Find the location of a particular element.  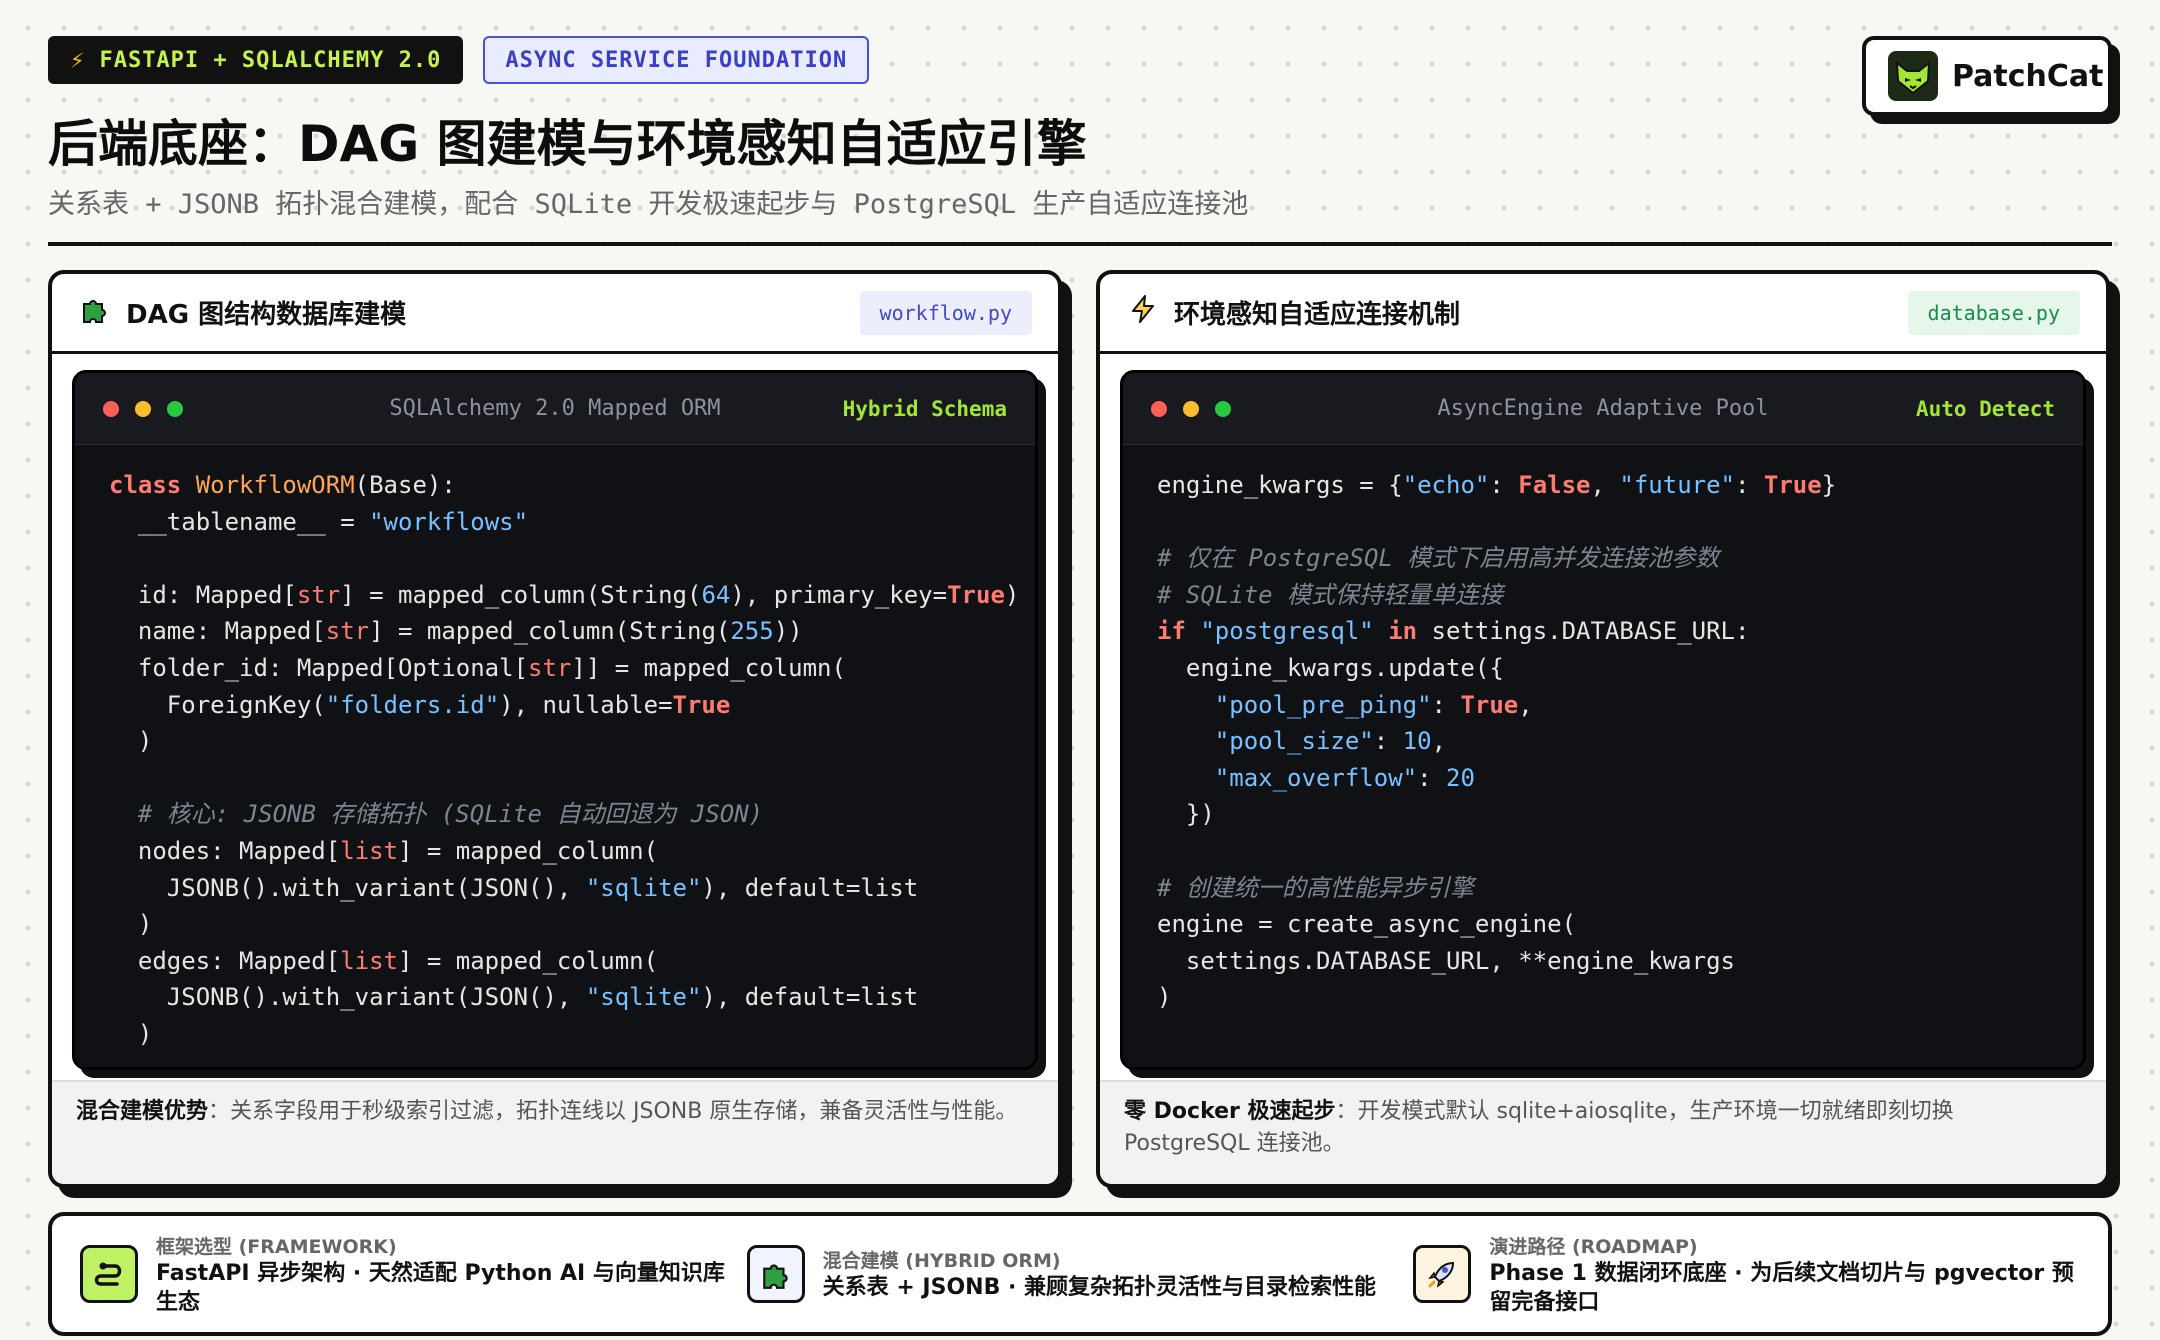

note-text: ：关系字段用于秒级索引过滤，拓扑连线以 JSONB 原生存储，兼备灵活性与性能。 is located at coordinates (613, 1111).